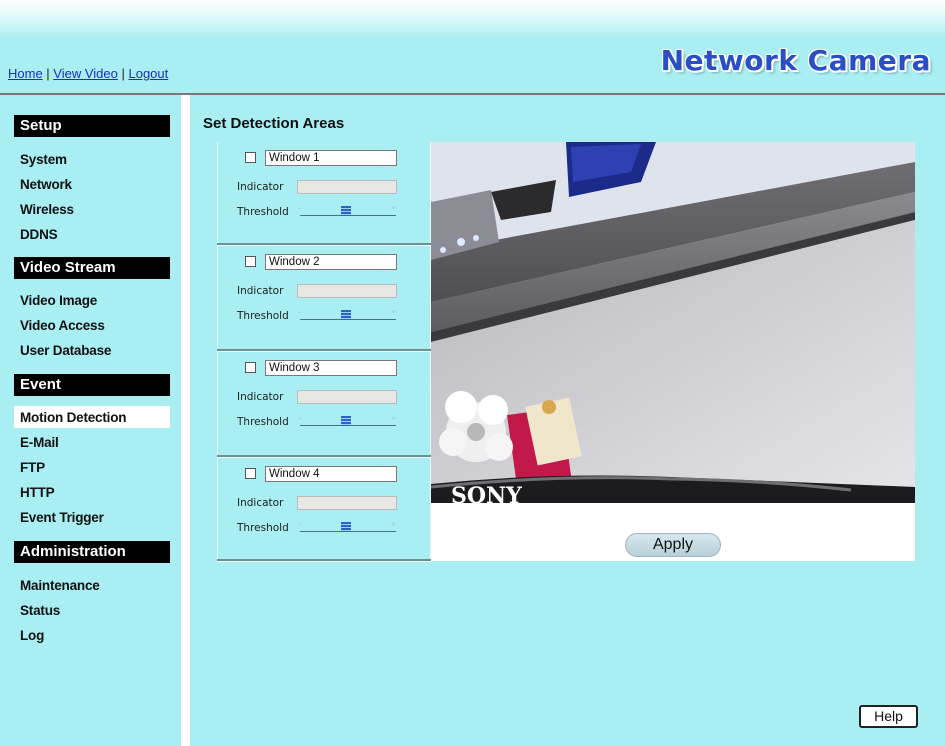 This screenshot has width=945, height=746. Describe the element at coordinates (347, 291) in the screenshot. I see `window-2-indicator-bar` at that location.